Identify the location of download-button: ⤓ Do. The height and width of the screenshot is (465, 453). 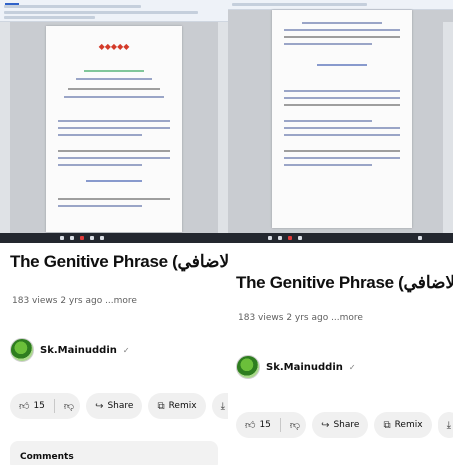
(219, 406).